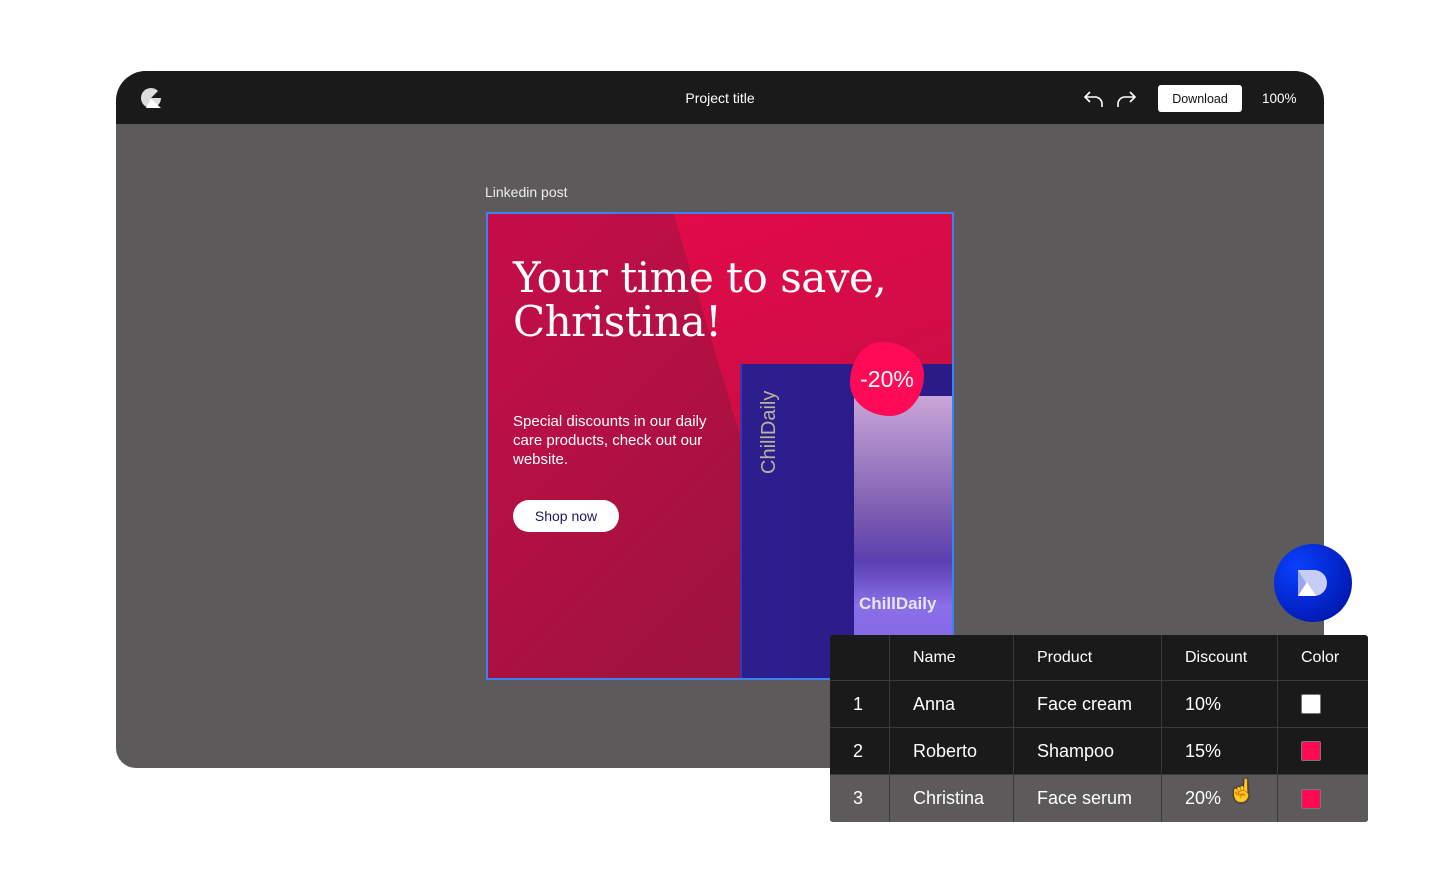 This screenshot has height=894, width=1440. Describe the element at coordinates (1094, 98) in the screenshot. I see `undo-icon` at that location.